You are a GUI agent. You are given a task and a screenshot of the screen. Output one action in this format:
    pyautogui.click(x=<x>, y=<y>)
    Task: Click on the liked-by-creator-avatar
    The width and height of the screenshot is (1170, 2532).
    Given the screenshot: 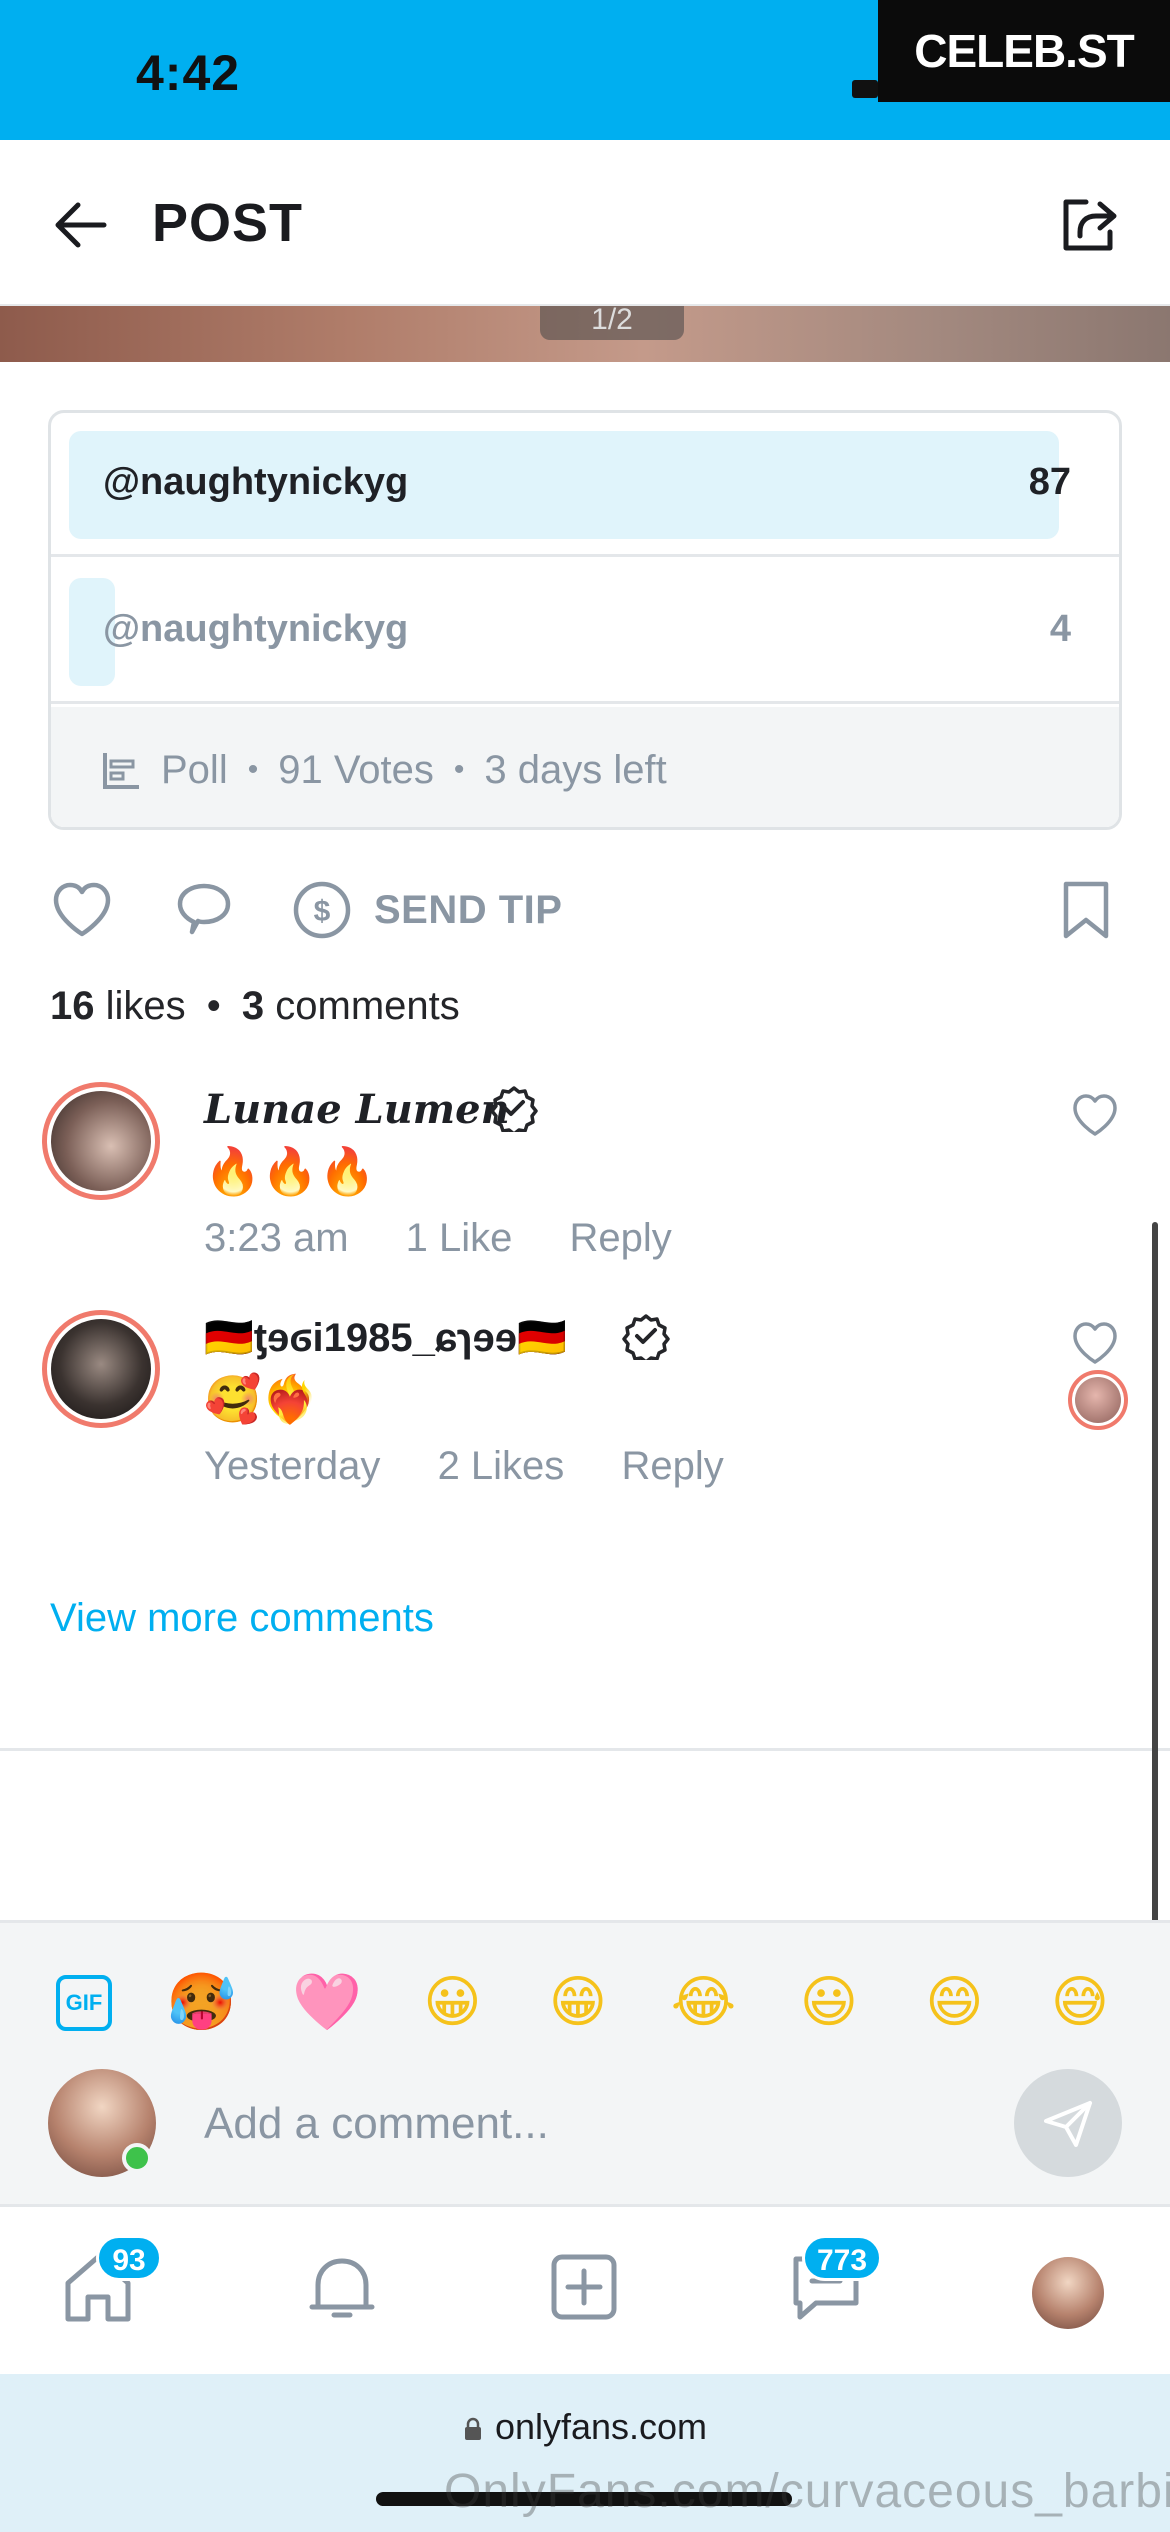 What is the action you would take?
    pyautogui.click(x=1098, y=1400)
    